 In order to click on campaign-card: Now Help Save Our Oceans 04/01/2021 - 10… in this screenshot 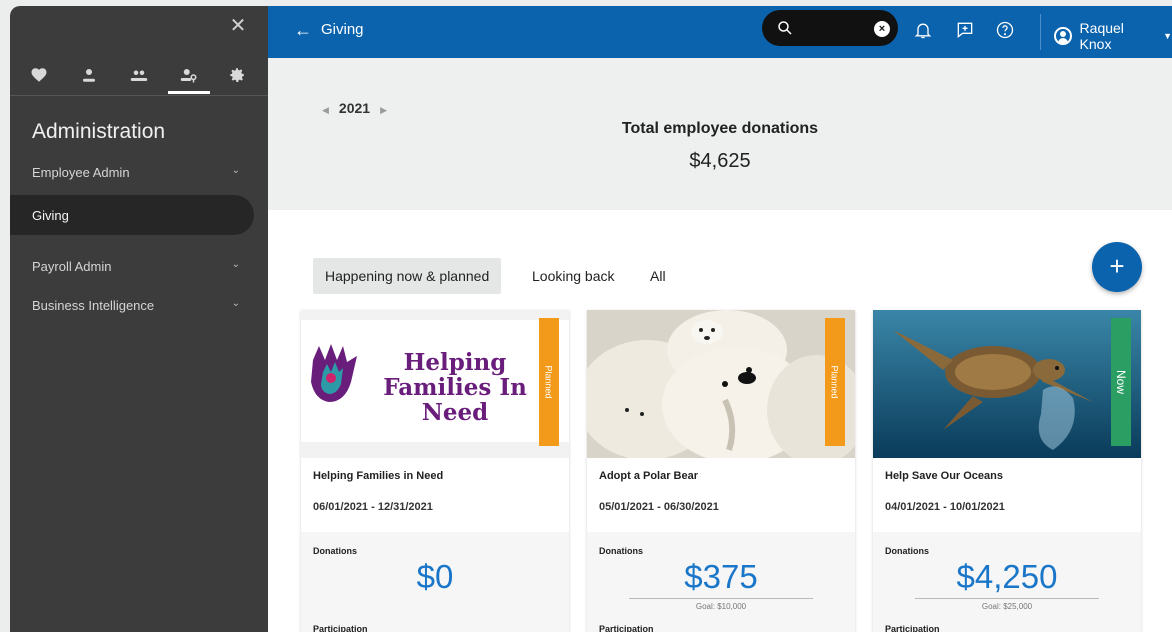, I will do `click(1007, 471)`.